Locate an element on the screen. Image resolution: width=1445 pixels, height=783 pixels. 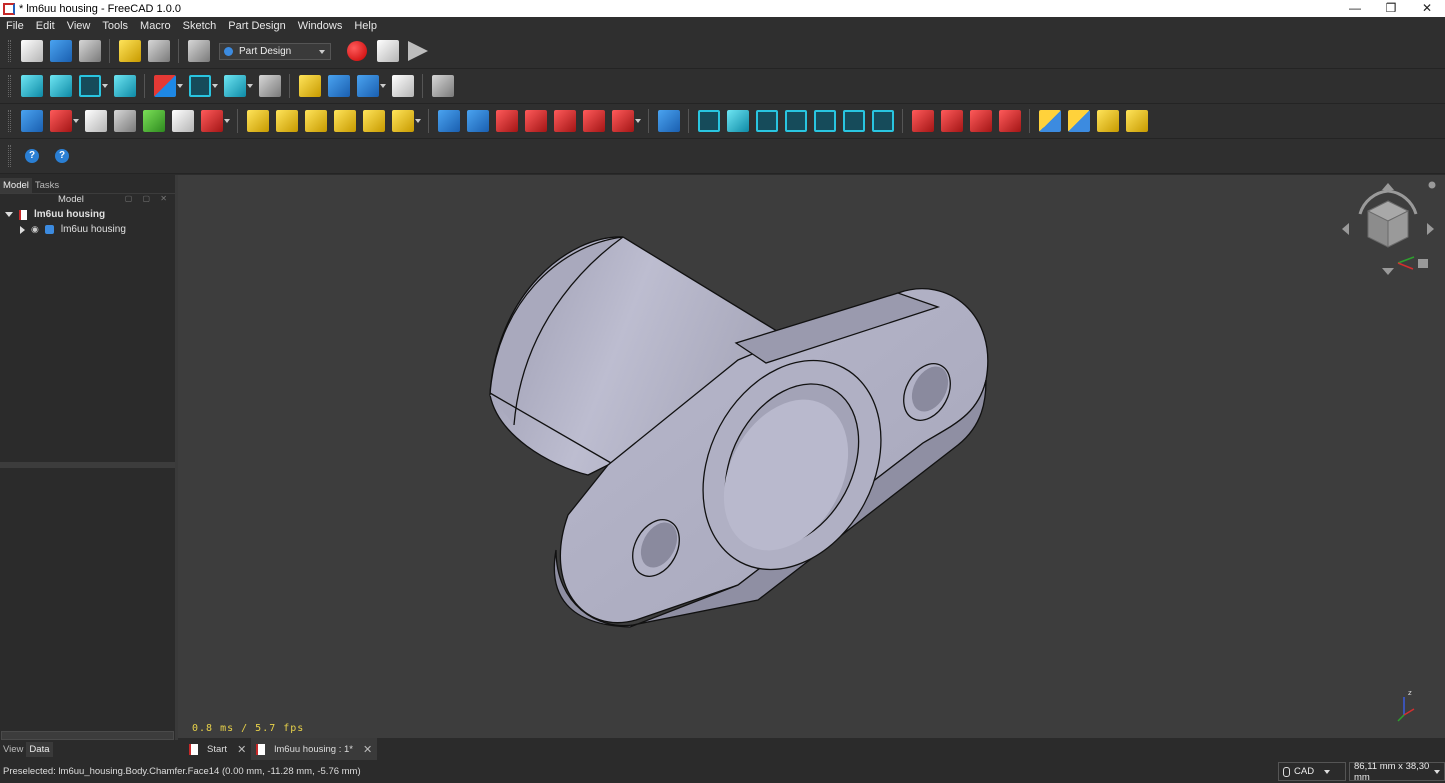
hole-icon is located at coordinates (477, 121).